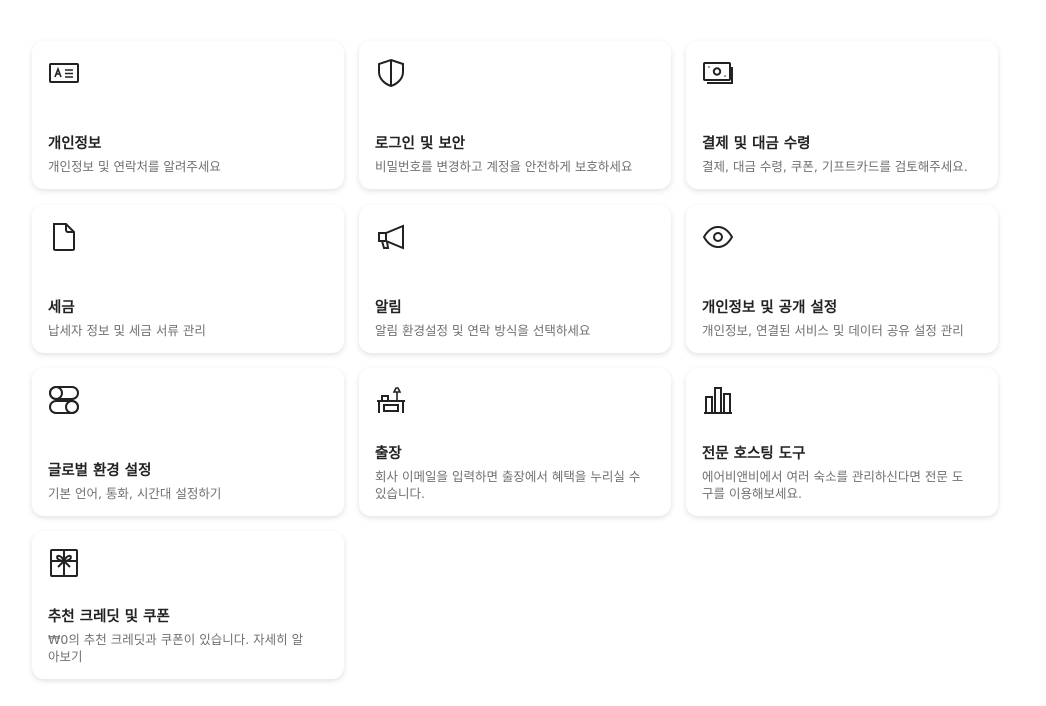  I want to click on card-description: 에어비앤비에서 여러 숙소를 관리하신다면 전문 도구를 이용해보세요., so click(833, 485).